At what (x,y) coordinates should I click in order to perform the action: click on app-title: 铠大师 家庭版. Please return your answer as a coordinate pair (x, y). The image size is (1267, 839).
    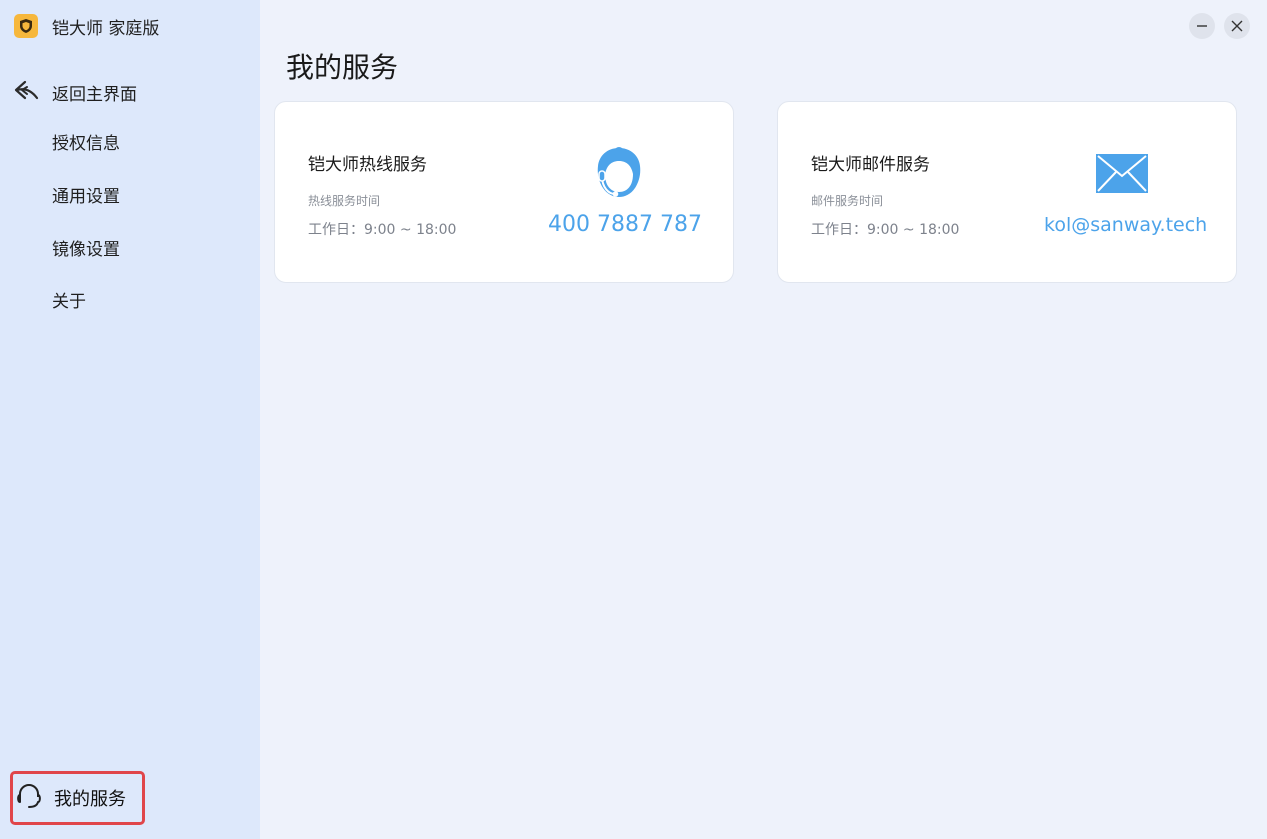
    Looking at the image, I should click on (106, 28).